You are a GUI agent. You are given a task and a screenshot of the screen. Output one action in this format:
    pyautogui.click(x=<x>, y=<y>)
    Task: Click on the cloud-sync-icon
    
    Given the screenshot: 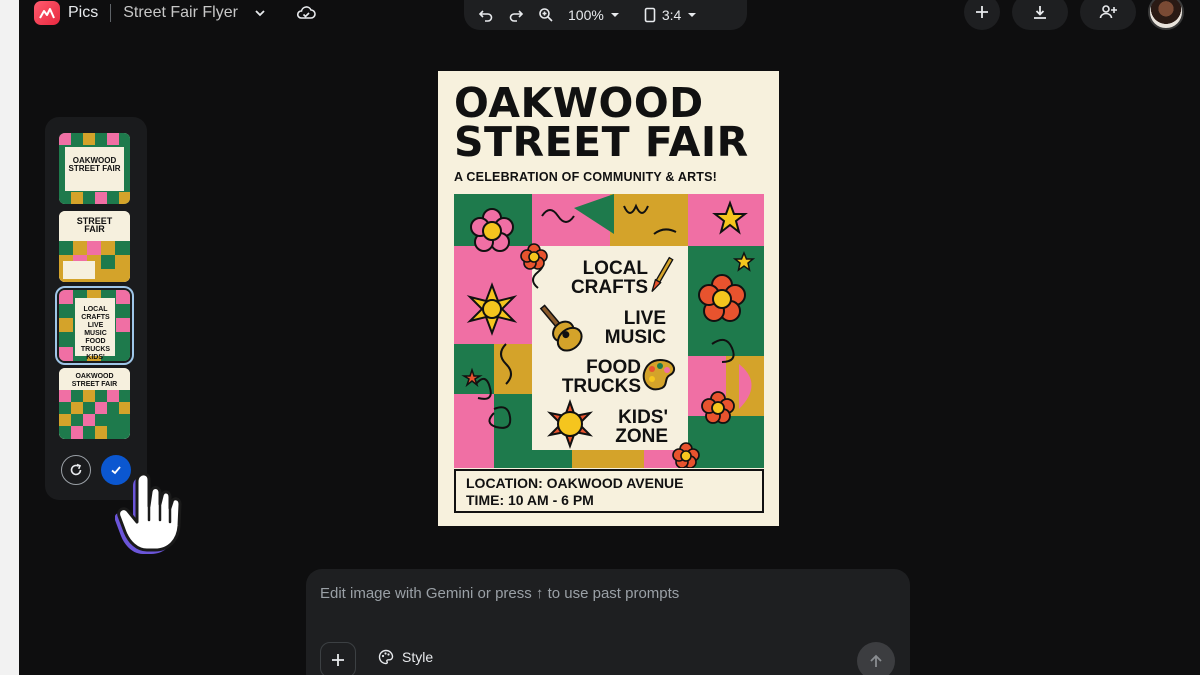 What is the action you would take?
    pyautogui.click(x=306, y=13)
    